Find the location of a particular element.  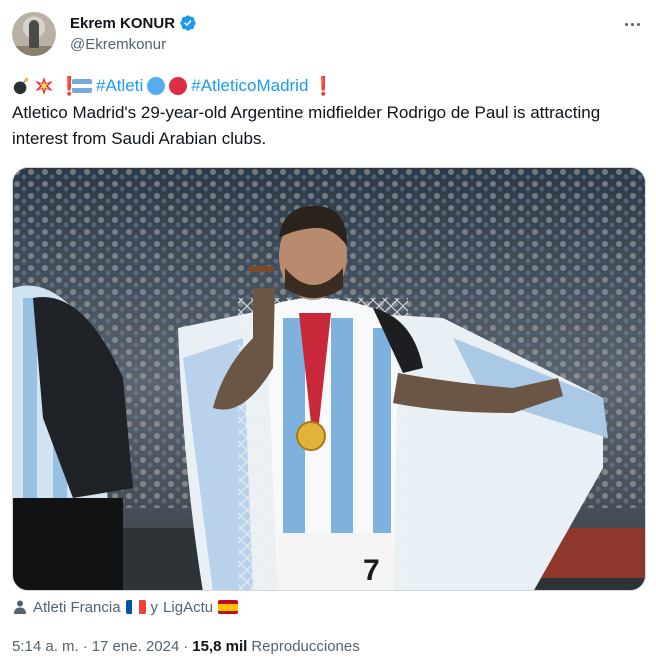

person-icon is located at coordinates (20, 607).